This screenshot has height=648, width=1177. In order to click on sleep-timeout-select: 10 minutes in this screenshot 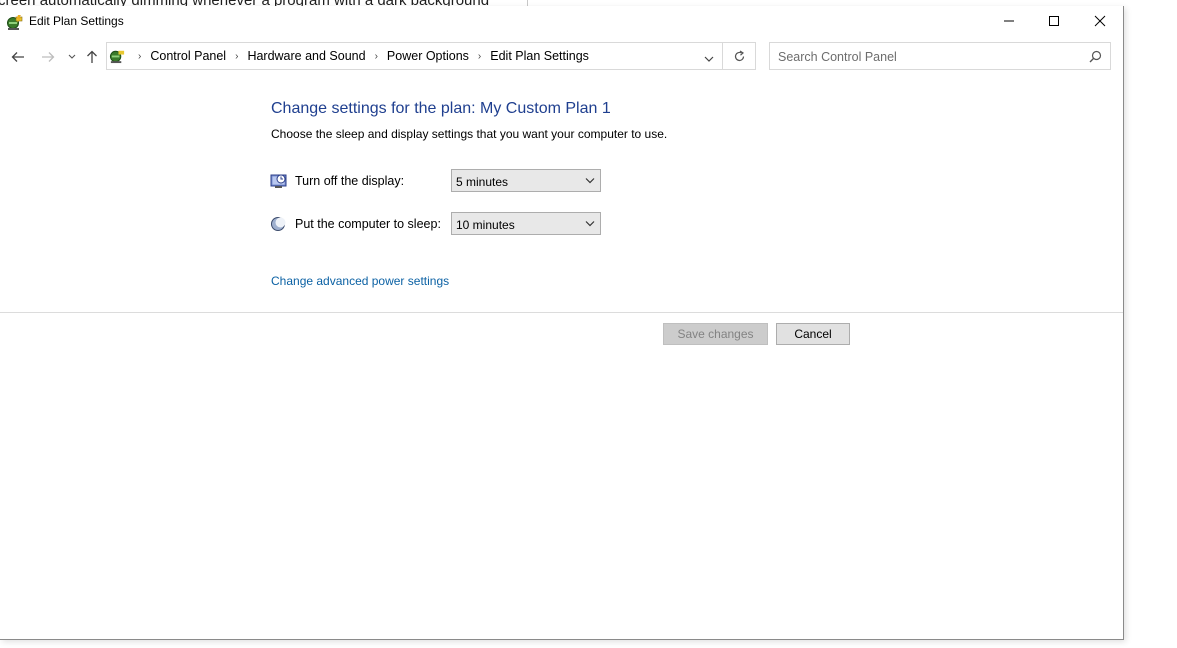, I will do `click(526, 223)`.